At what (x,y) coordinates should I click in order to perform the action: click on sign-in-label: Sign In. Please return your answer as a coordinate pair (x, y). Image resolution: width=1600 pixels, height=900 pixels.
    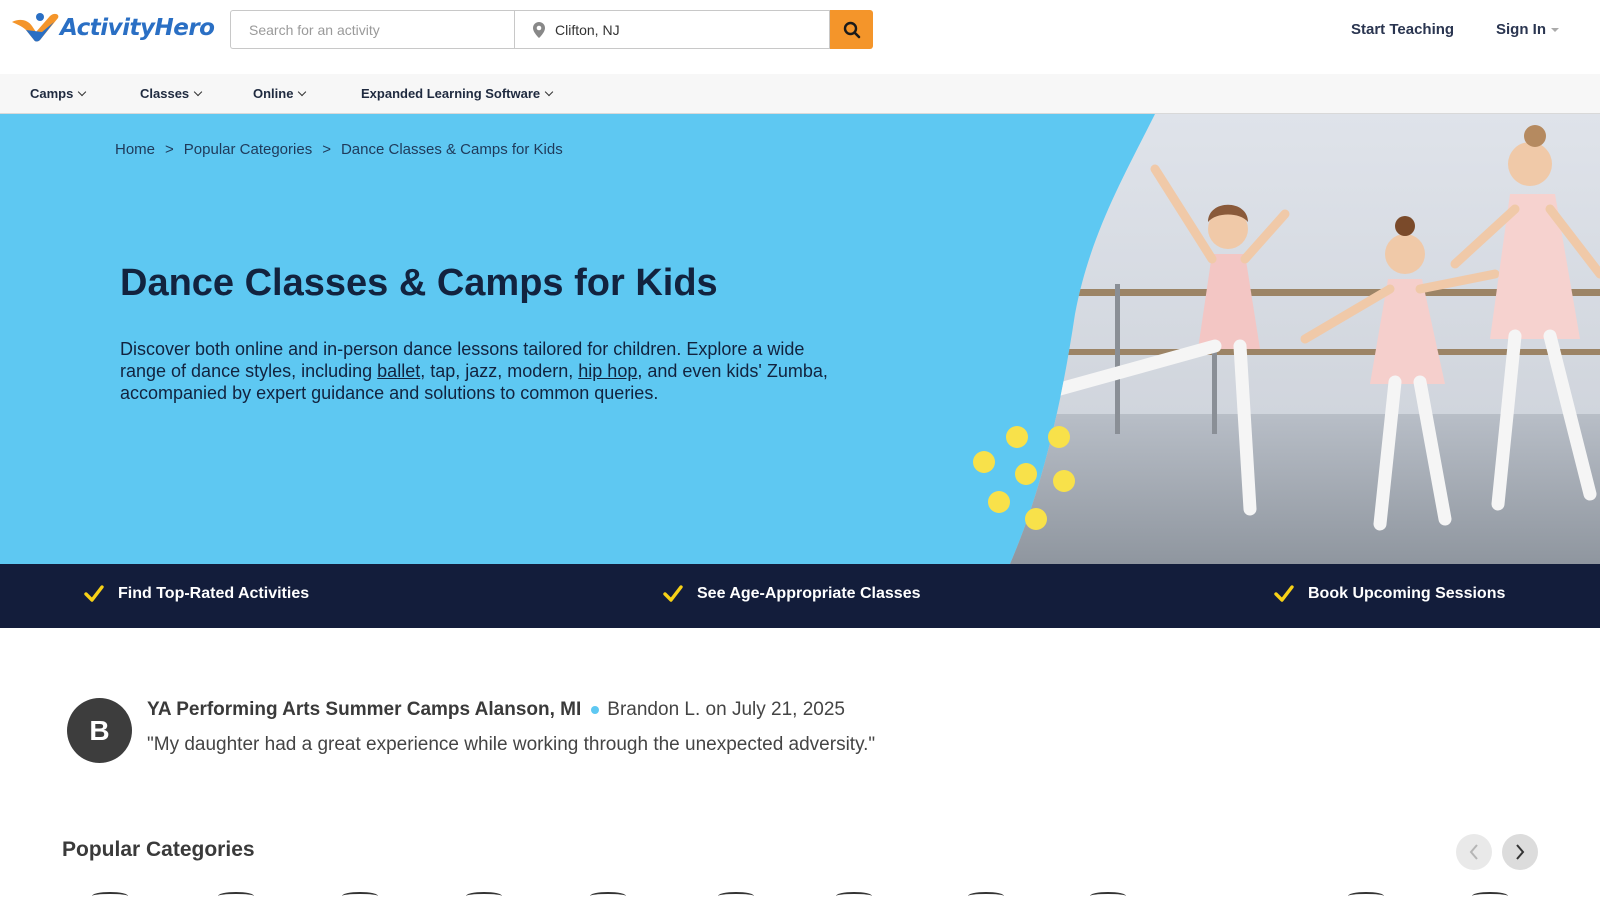
    Looking at the image, I should click on (1521, 29).